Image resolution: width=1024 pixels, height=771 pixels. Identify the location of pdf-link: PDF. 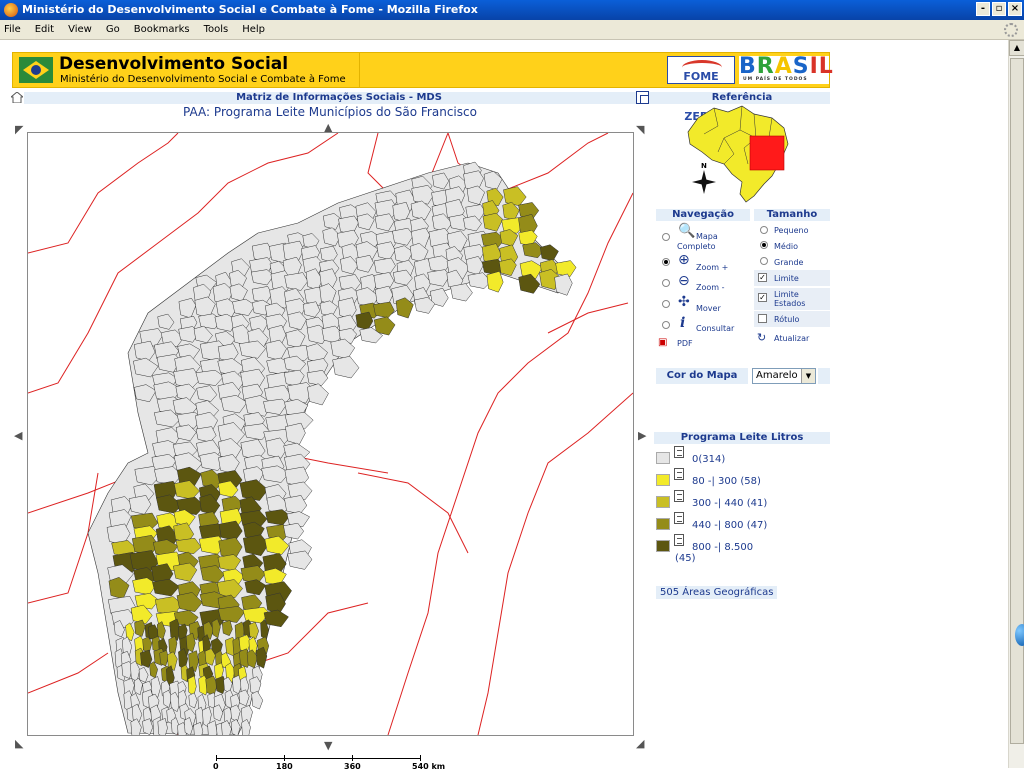
(685, 343).